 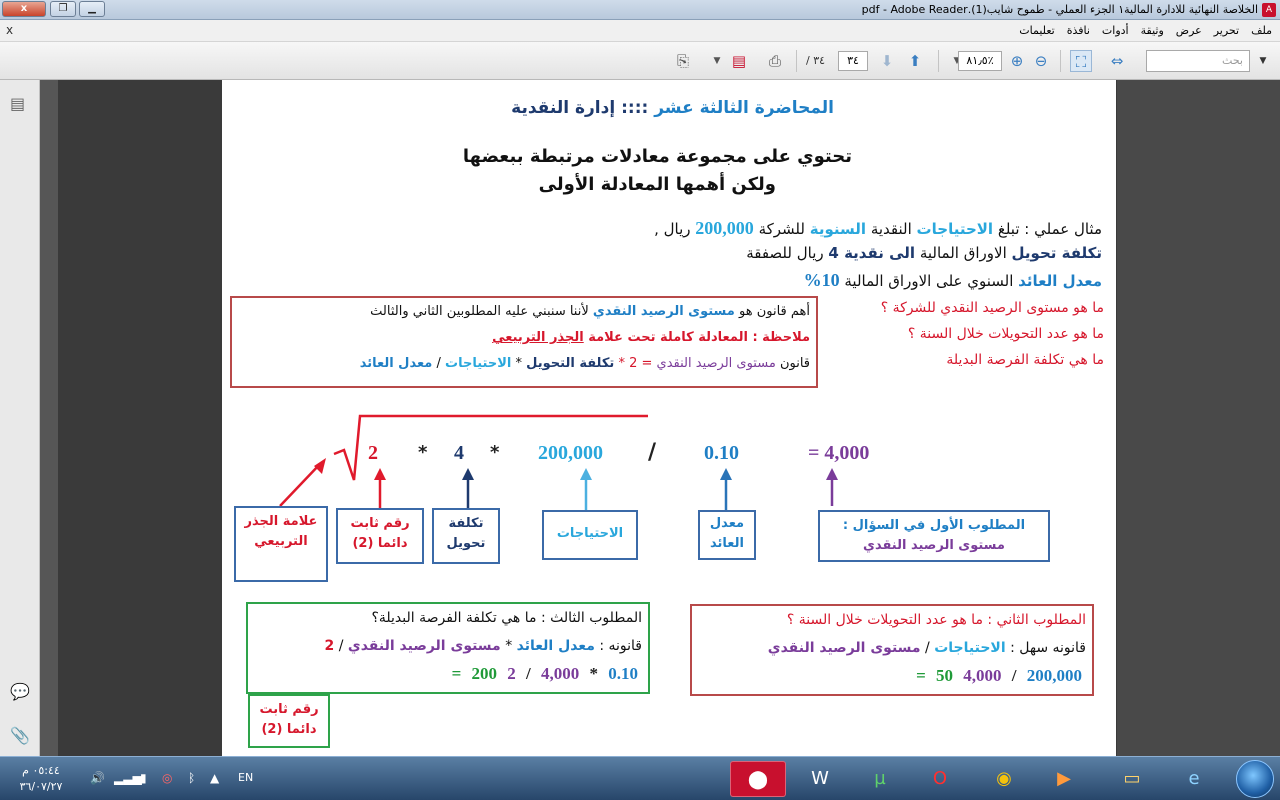 I want to click on constant-label-box: رقم ثابت دائما (2), so click(x=380, y=536).